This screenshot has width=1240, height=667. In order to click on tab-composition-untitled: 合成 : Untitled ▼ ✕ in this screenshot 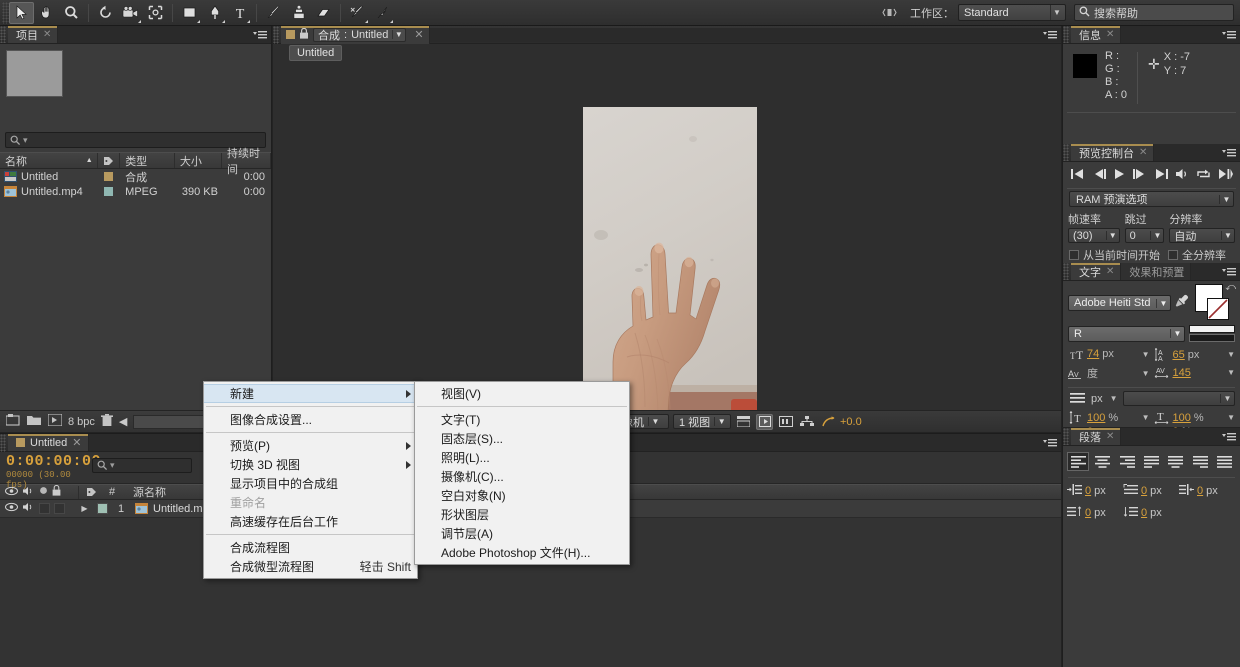, I will do `click(355, 34)`.